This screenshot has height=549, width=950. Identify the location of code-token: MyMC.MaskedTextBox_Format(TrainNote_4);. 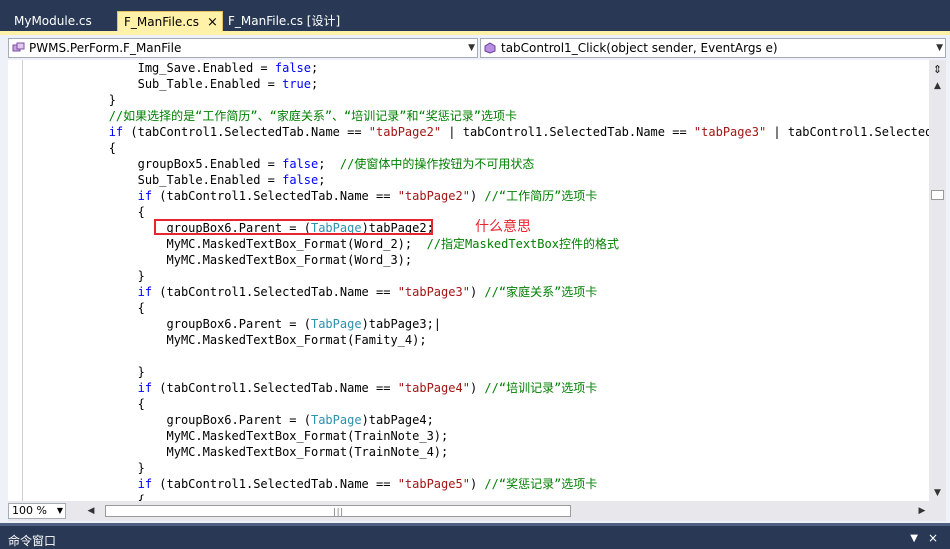
(235, 452).